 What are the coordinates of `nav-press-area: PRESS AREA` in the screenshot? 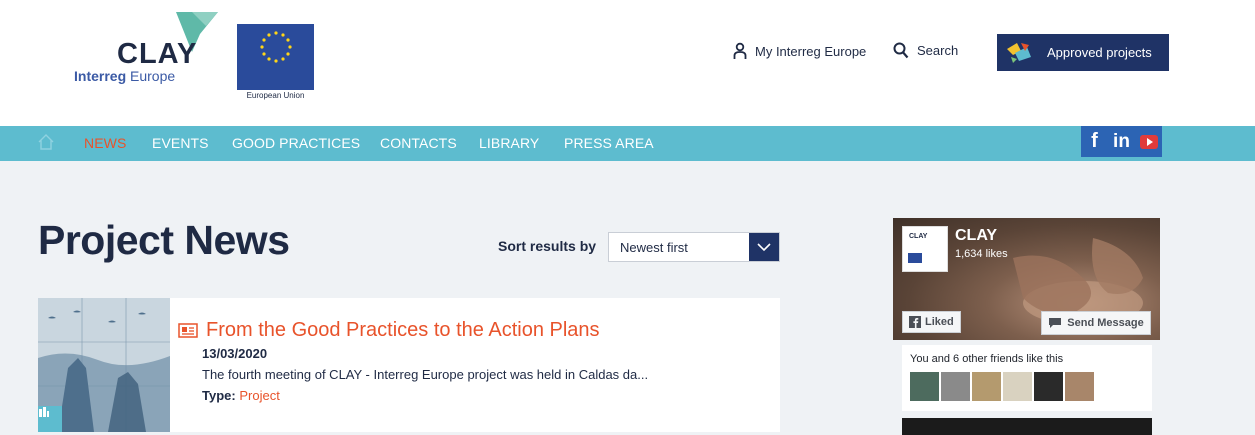 It's located at (609, 143).